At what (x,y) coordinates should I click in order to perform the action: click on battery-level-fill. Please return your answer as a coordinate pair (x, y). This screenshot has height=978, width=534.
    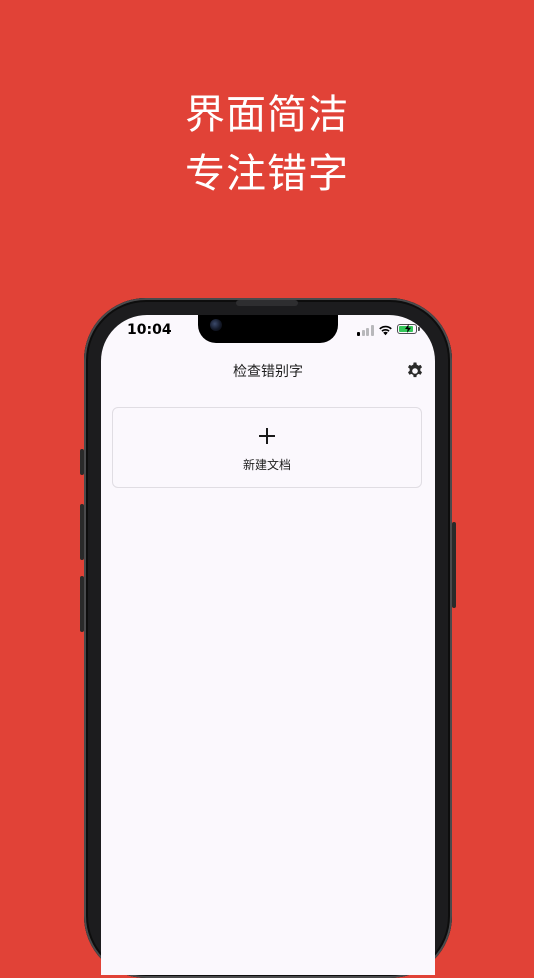
    Looking at the image, I should click on (406, 328).